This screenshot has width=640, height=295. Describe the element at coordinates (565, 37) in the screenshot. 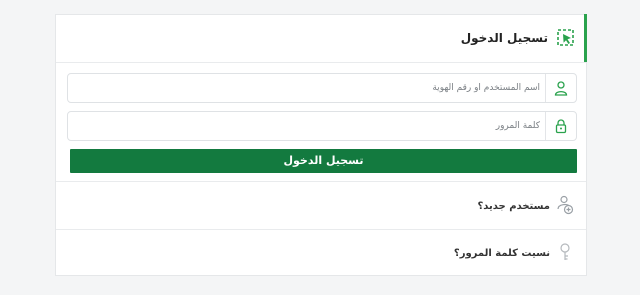

I see `cursor-click-icon` at that location.